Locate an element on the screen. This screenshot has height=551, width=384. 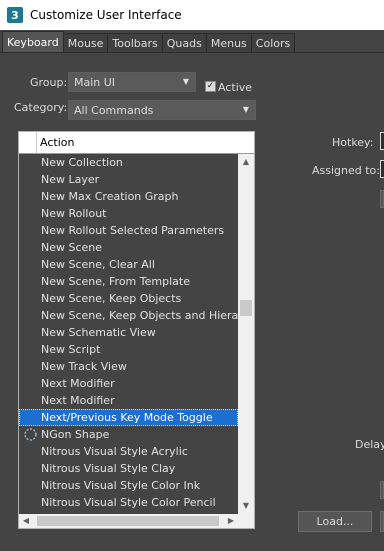
action-item-label: New Rollout is located at coordinates (74, 213).